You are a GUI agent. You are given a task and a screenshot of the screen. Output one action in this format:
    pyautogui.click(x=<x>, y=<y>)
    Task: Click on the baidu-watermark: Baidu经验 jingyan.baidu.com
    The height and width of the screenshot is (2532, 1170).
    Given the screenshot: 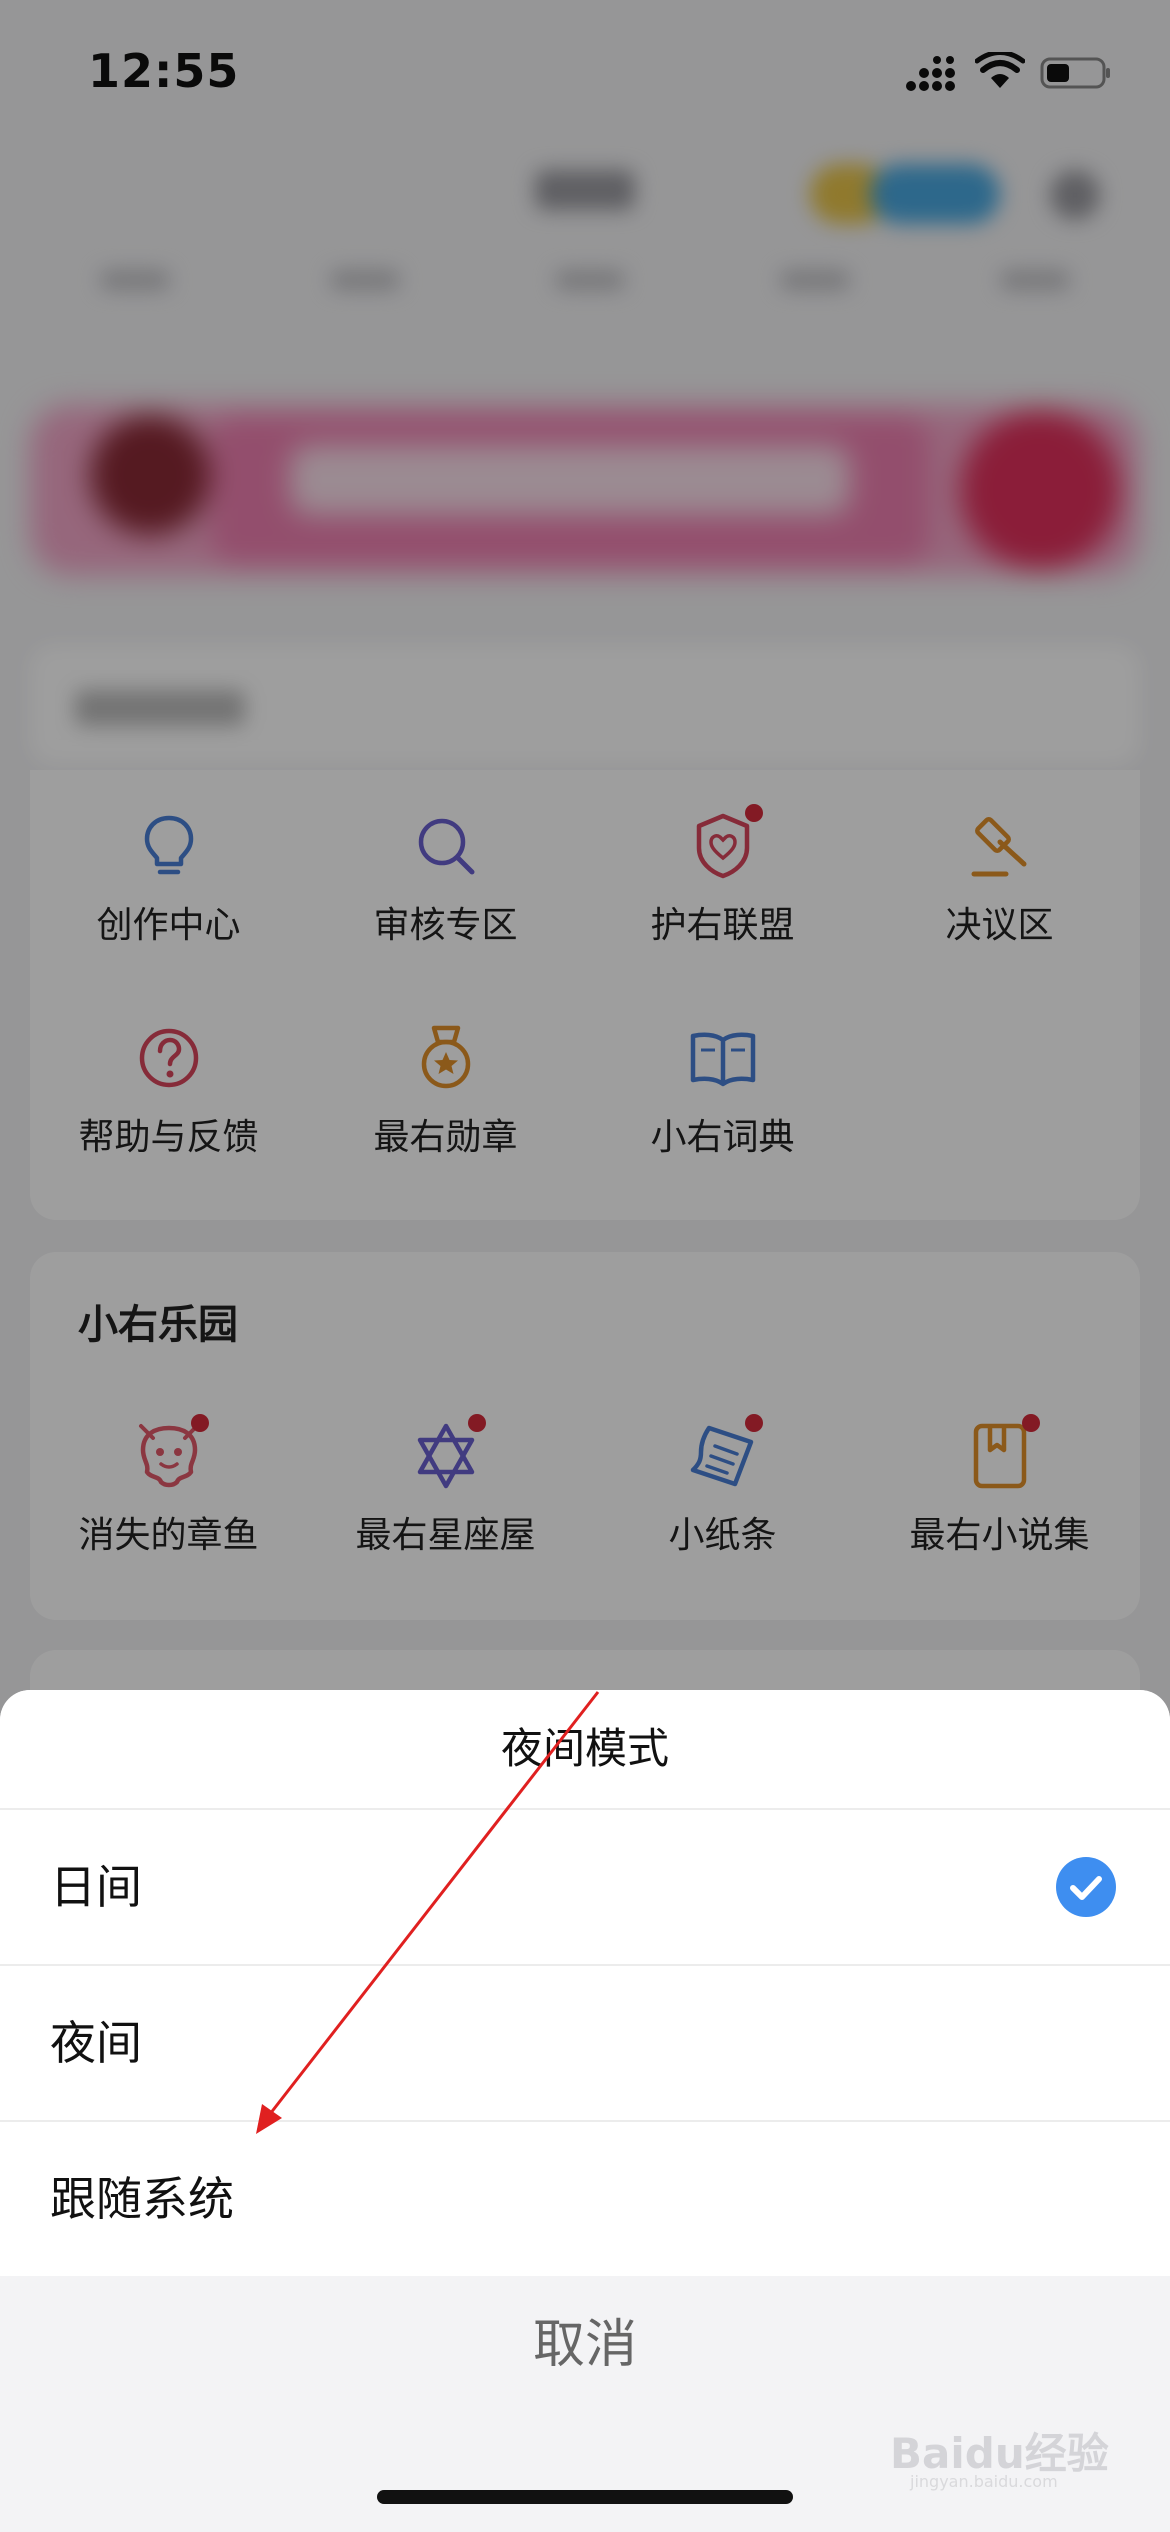 What is the action you would take?
    pyautogui.click(x=1005, y=2450)
    